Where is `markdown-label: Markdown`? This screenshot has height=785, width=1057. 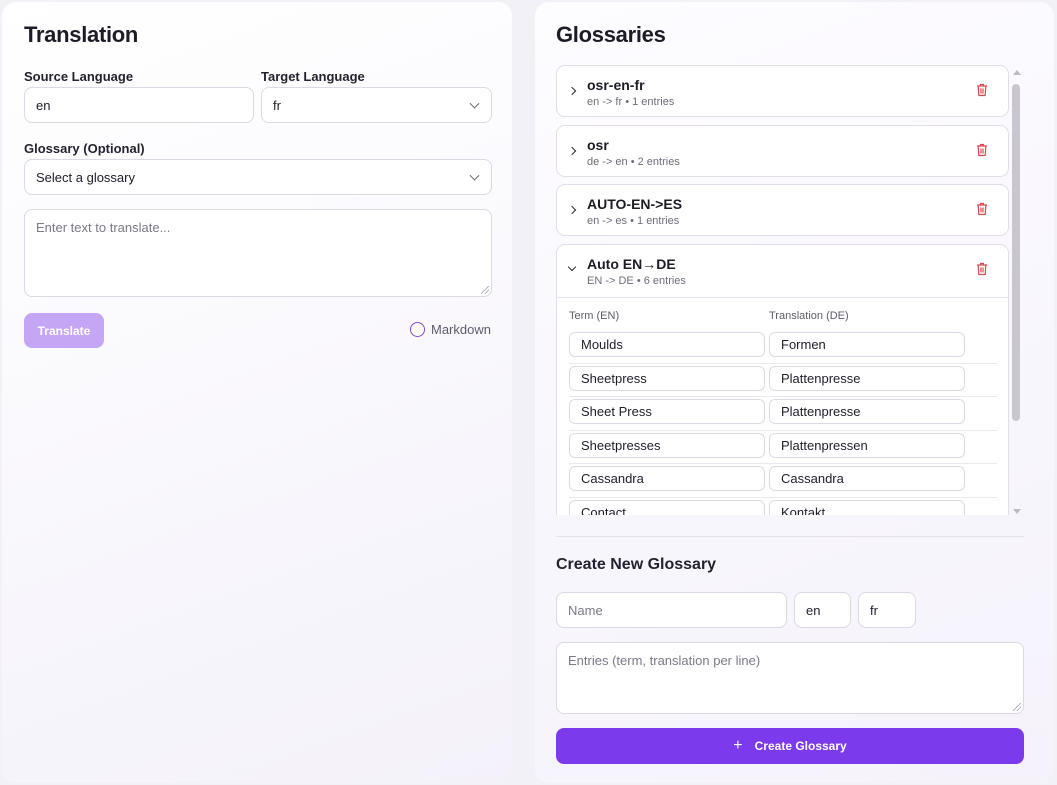
markdown-label: Markdown is located at coordinates (461, 329).